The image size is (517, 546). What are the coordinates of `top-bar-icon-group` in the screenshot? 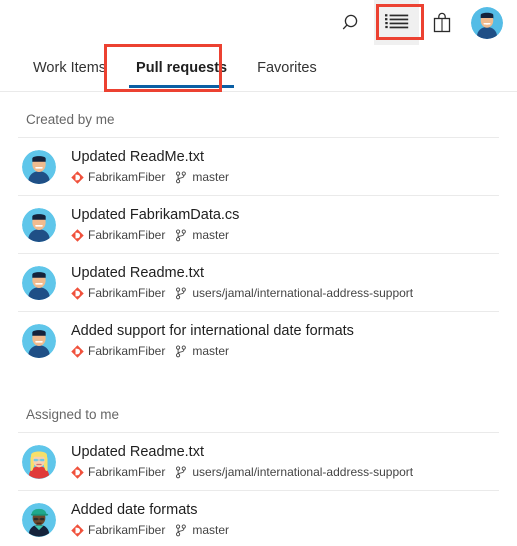 It's located at (419, 22).